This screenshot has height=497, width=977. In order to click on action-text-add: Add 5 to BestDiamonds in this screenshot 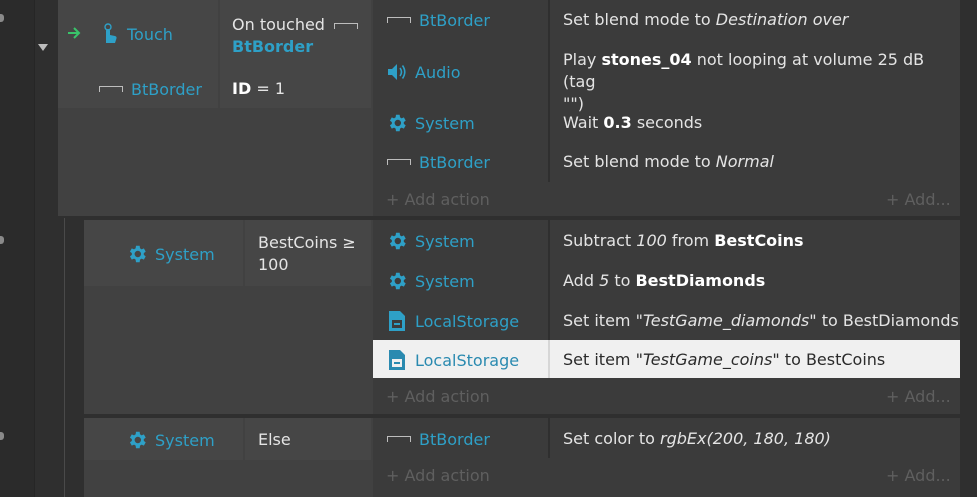, I will do `click(664, 281)`.